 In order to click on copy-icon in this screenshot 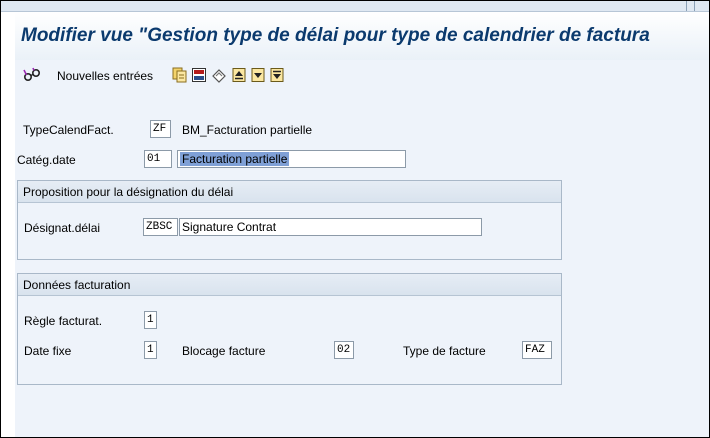, I will do `click(180, 75)`.